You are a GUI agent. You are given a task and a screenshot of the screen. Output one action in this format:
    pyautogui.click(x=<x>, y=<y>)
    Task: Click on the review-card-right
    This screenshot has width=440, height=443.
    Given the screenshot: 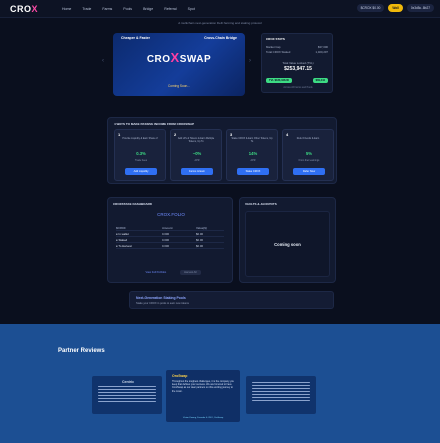 What is the action you would take?
    pyautogui.click(x=281, y=395)
    